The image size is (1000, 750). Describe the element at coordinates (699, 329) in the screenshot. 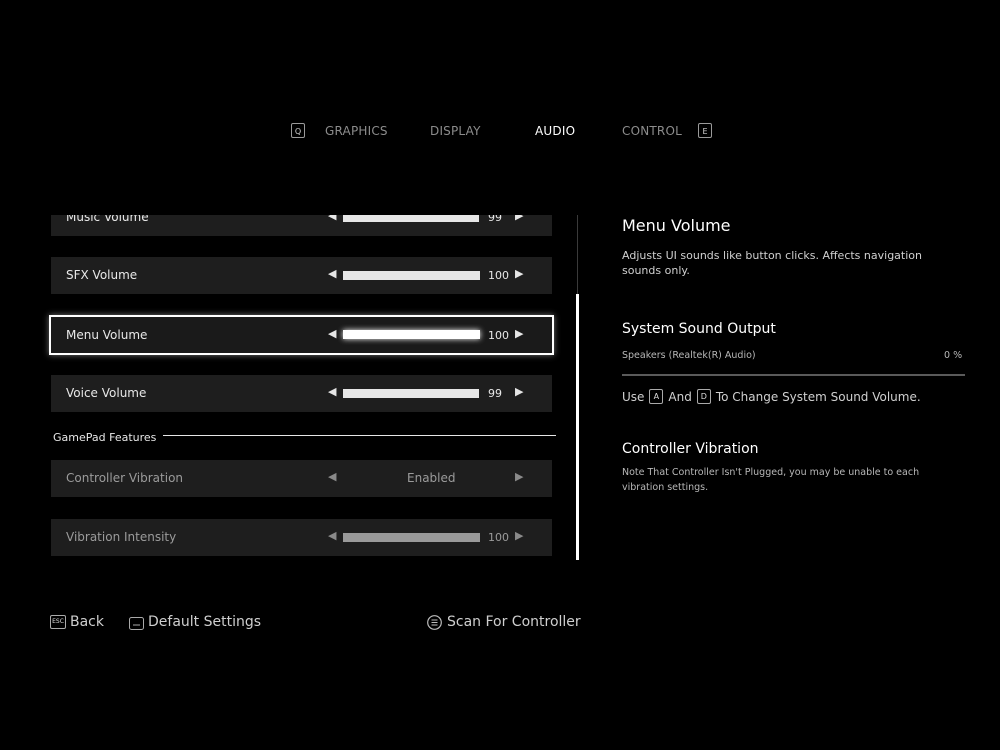

I see `system-sound-title: System Sound Output` at that location.